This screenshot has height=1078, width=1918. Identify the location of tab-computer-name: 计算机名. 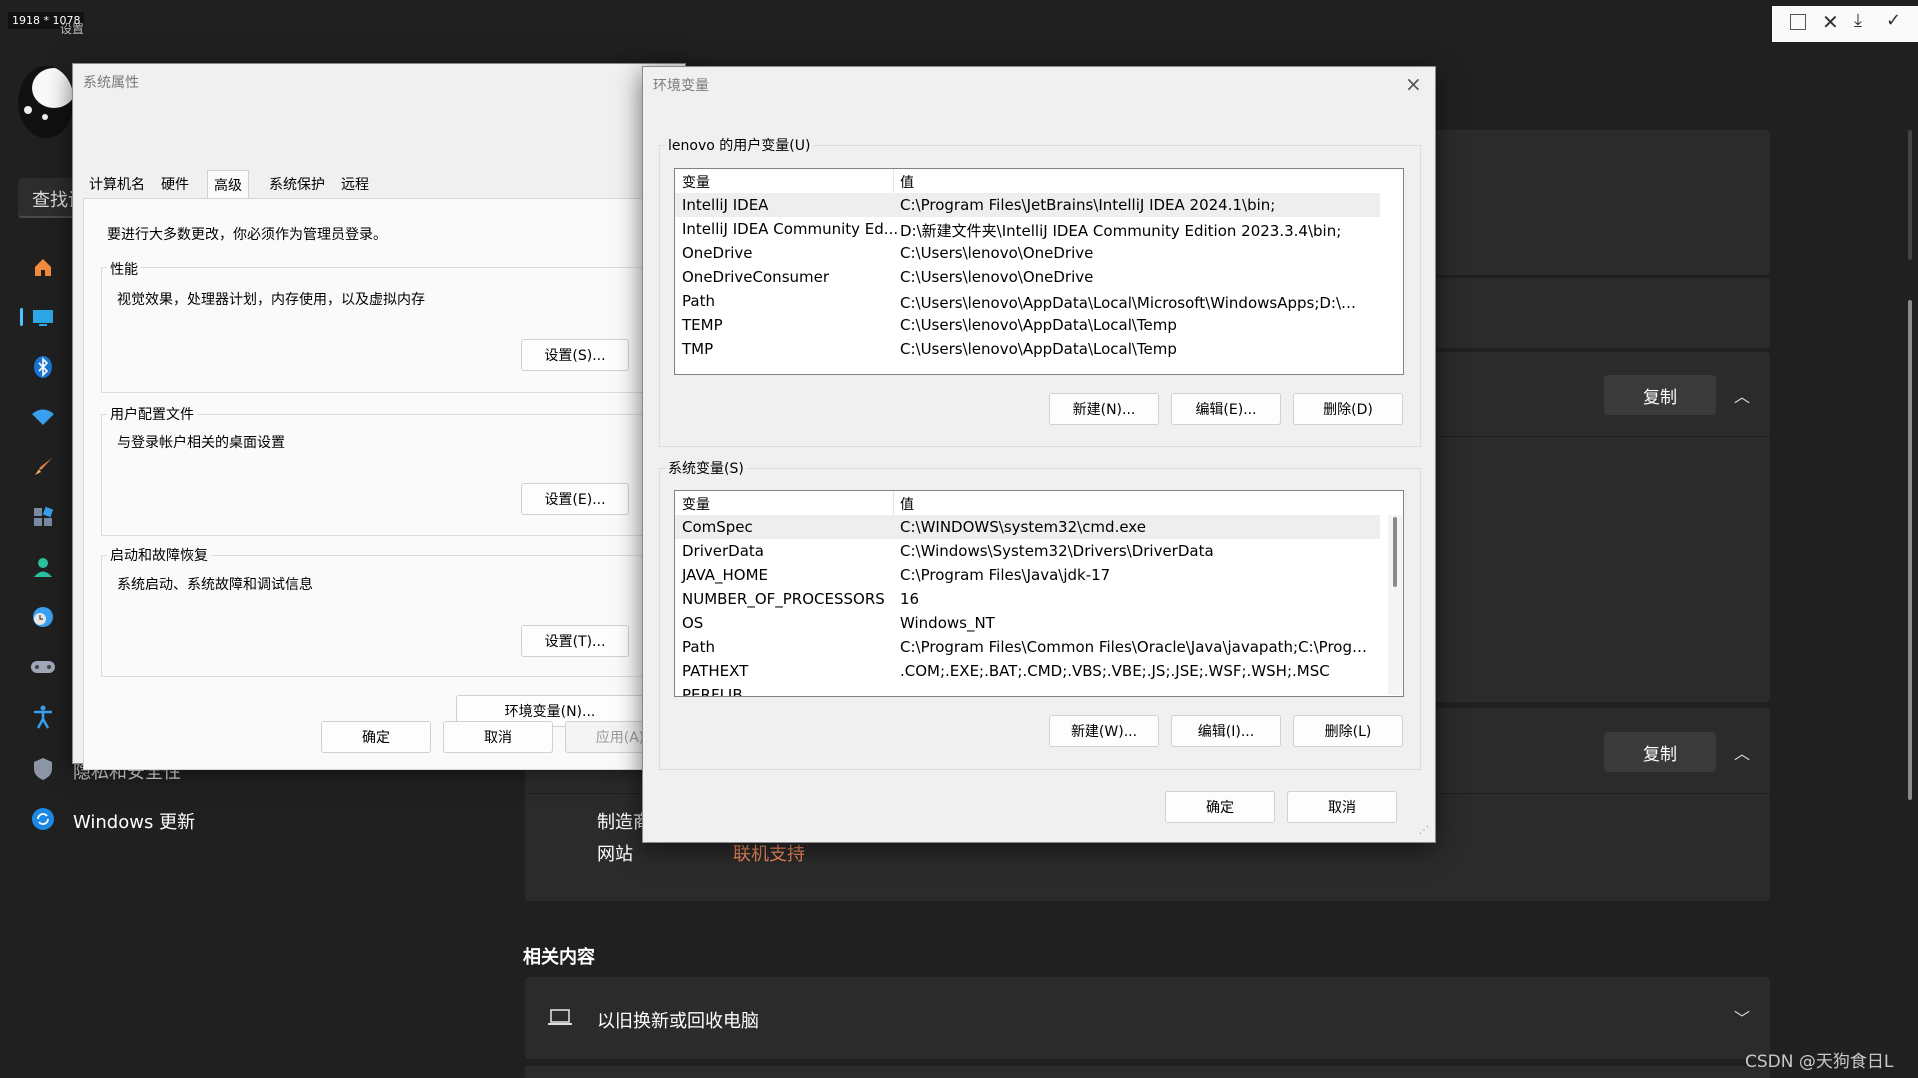
(117, 184).